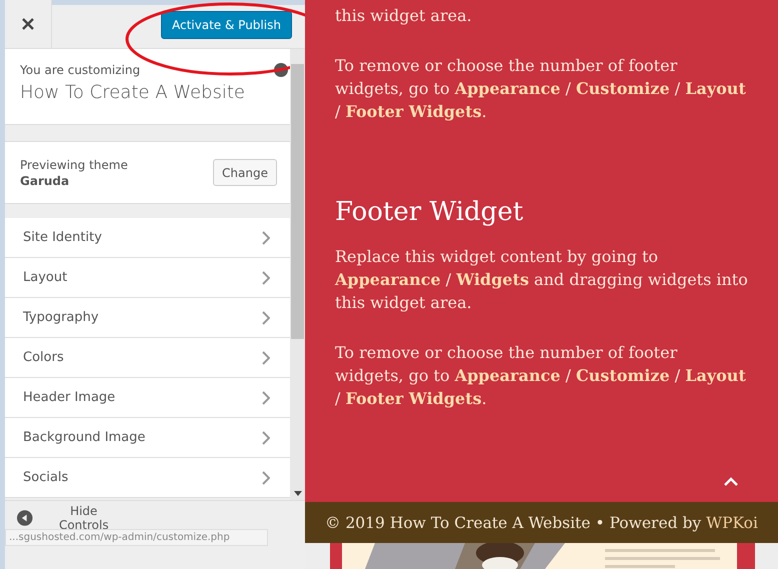 This screenshot has height=569, width=778. Describe the element at coordinates (147, 438) in the screenshot. I see `section-item: Background Image` at that location.